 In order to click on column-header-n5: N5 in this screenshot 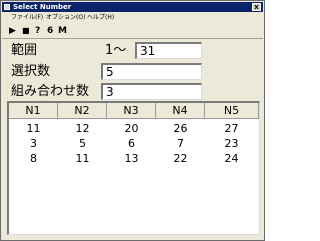, I will do `click(232, 111)`.